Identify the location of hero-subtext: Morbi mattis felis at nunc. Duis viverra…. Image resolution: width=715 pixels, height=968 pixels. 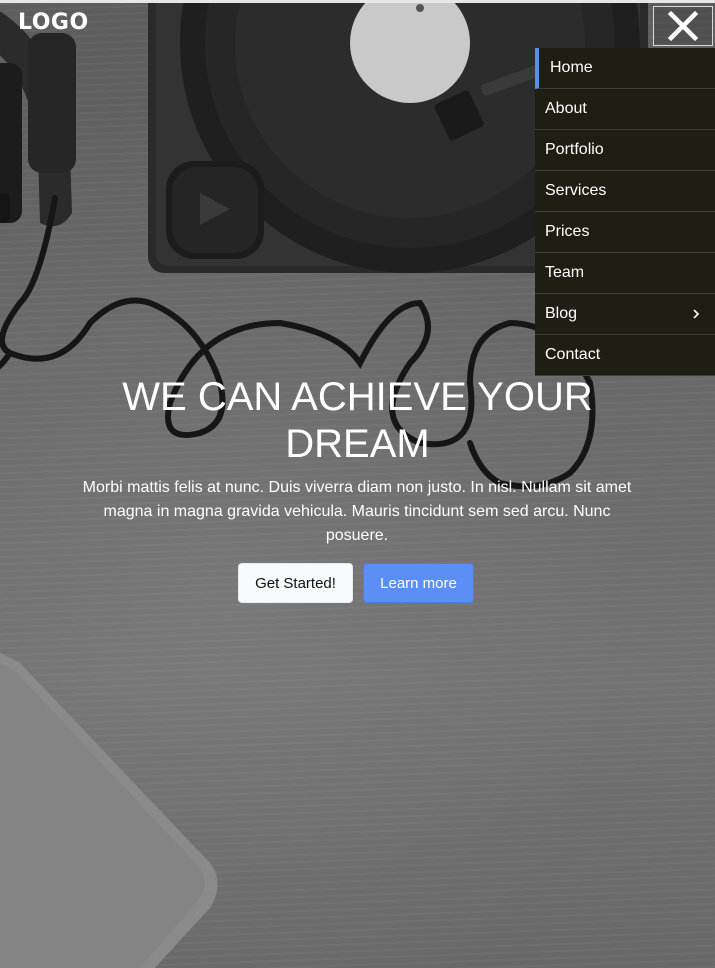
(357, 511).